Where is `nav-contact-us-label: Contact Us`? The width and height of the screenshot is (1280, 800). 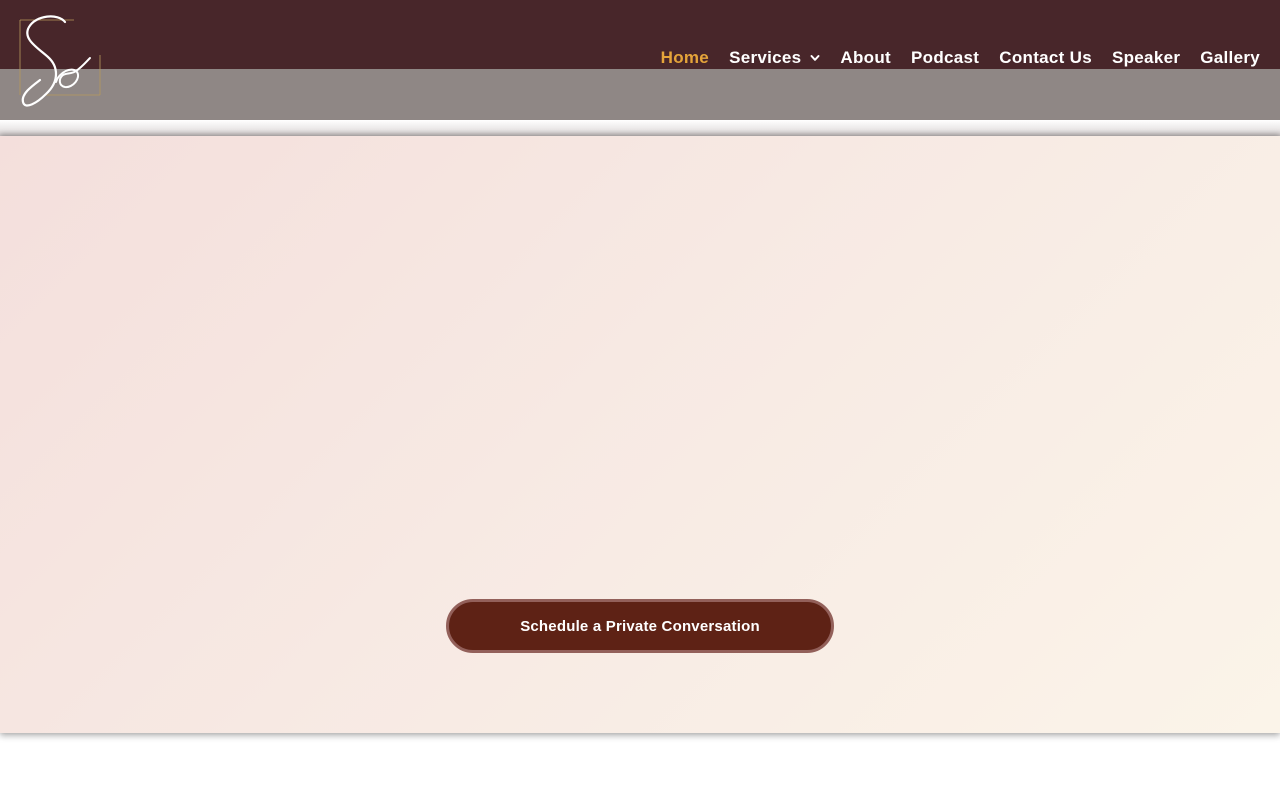
nav-contact-us-label: Contact Us is located at coordinates (1045, 57).